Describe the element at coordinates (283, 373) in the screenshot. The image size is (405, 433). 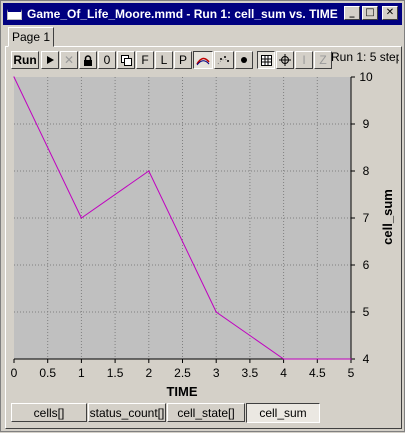
I see `x-tick-label: 4` at that location.